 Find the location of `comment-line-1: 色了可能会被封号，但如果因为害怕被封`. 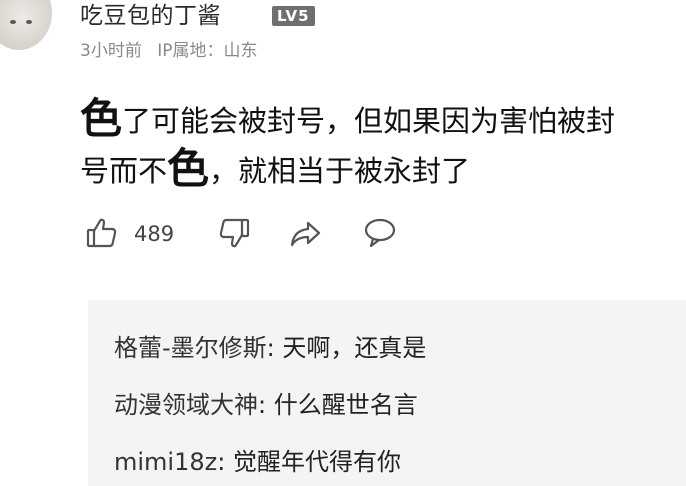

comment-line-1: 色了可能会被封号，但如果因为害怕被封 is located at coordinates (380, 120).